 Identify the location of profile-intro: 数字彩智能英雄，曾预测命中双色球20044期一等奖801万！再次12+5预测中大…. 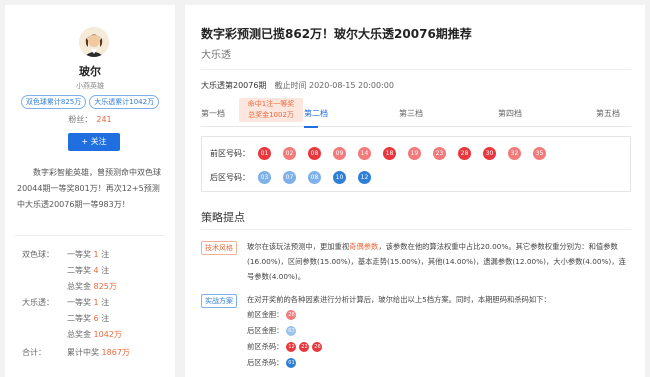
(89, 188).